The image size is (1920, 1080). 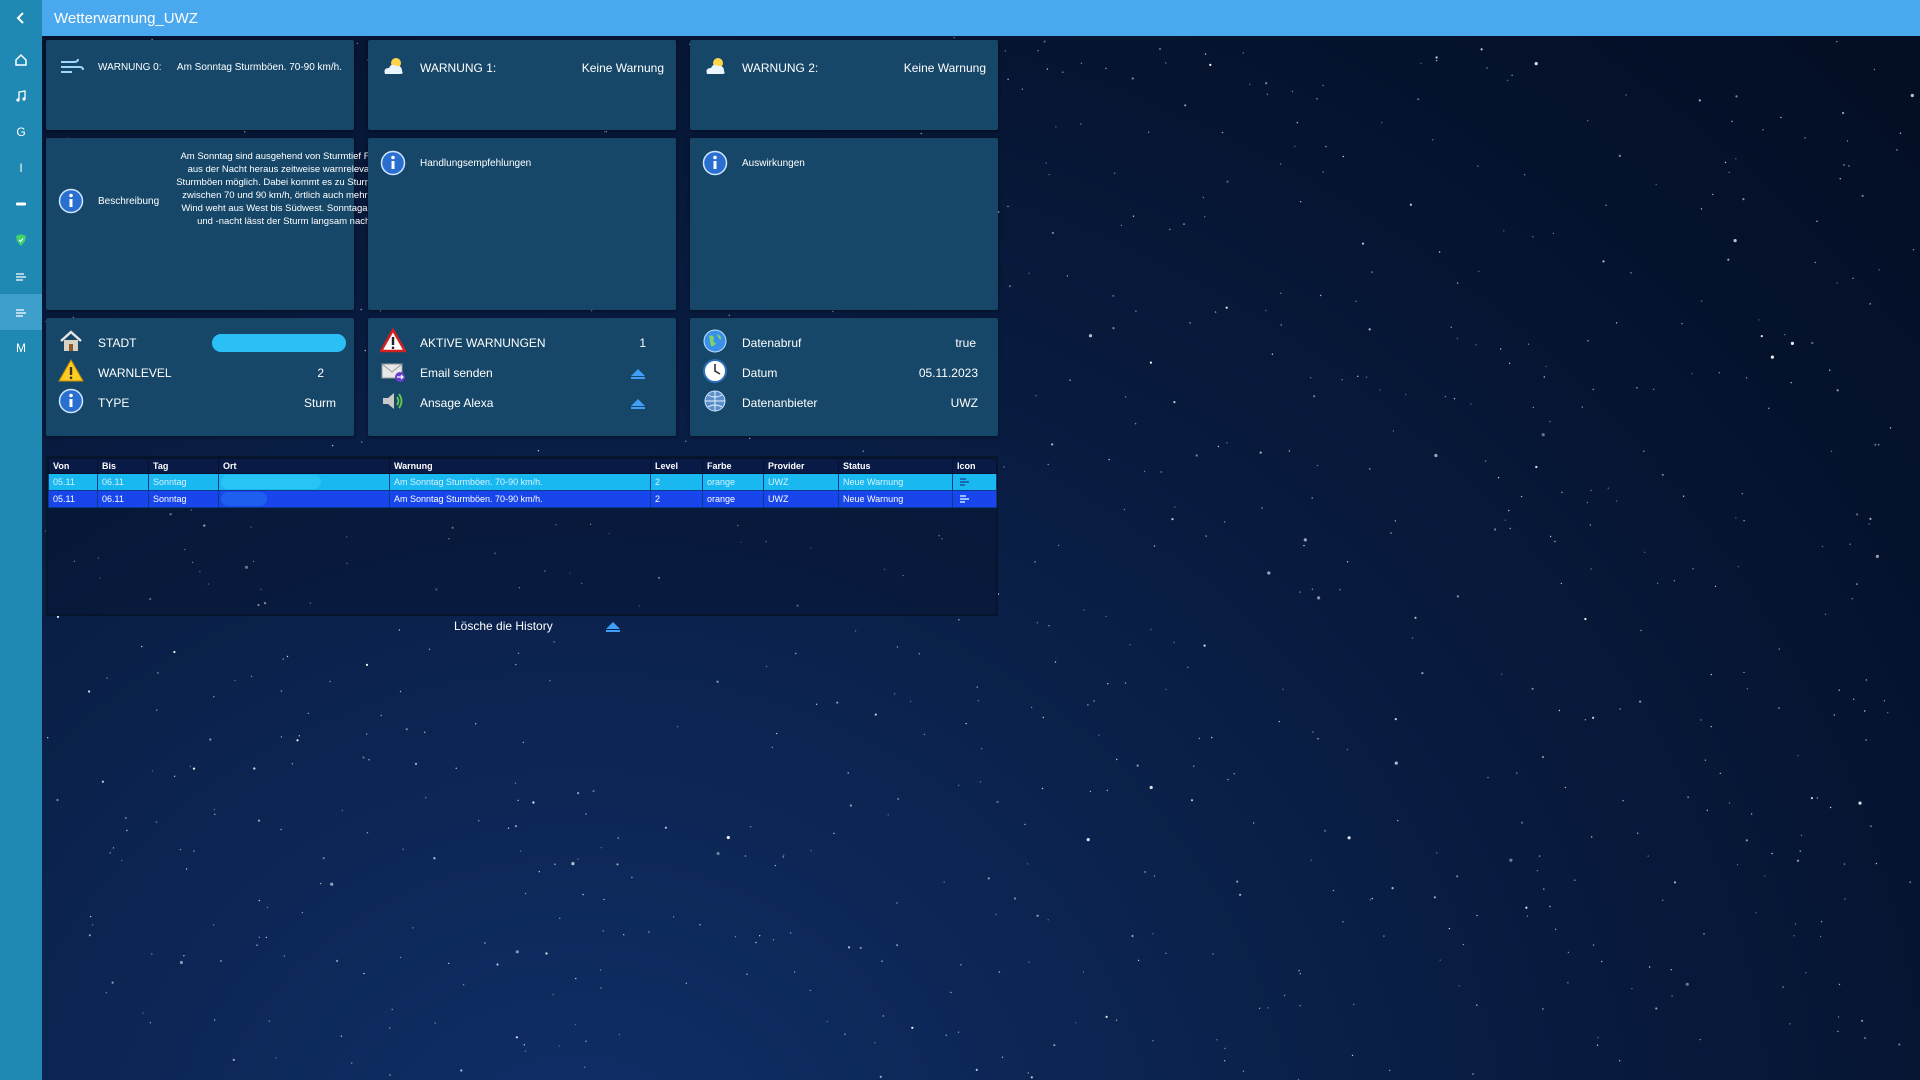 What do you see at coordinates (21, 132) in the screenshot?
I see `sidebar-item-g: G` at bounding box center [21, 132].